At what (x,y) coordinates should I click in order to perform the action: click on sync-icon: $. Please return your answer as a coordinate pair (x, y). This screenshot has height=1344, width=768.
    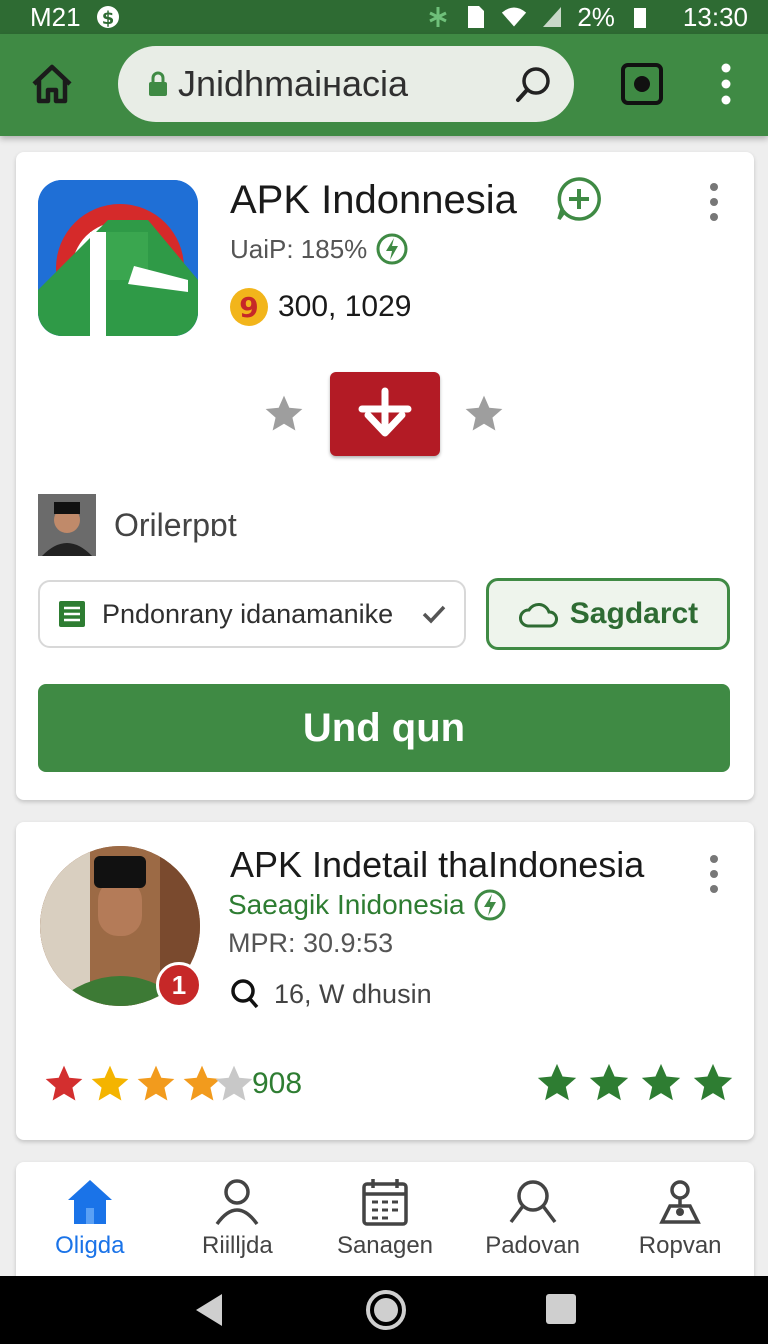
    Looking at the image, I should click on (108, 17).